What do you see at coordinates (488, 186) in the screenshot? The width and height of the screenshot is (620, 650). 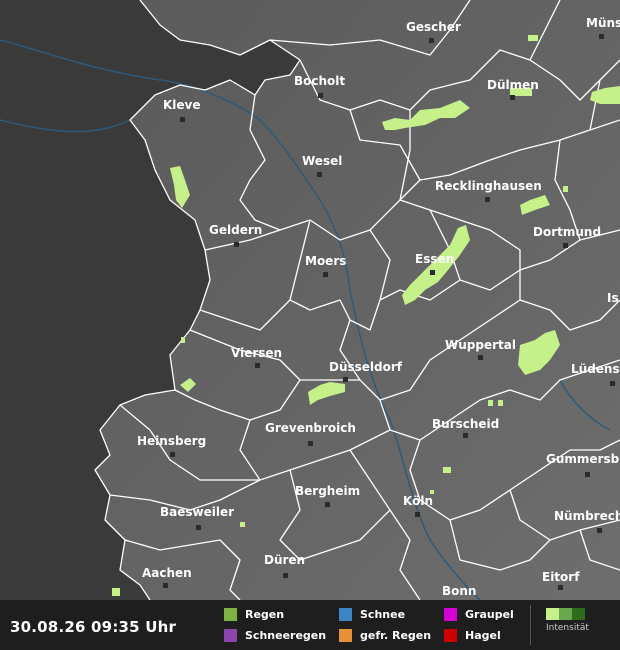 I see `city-recklinghausen: Recklinghausen` at bounding box center [488, 186].